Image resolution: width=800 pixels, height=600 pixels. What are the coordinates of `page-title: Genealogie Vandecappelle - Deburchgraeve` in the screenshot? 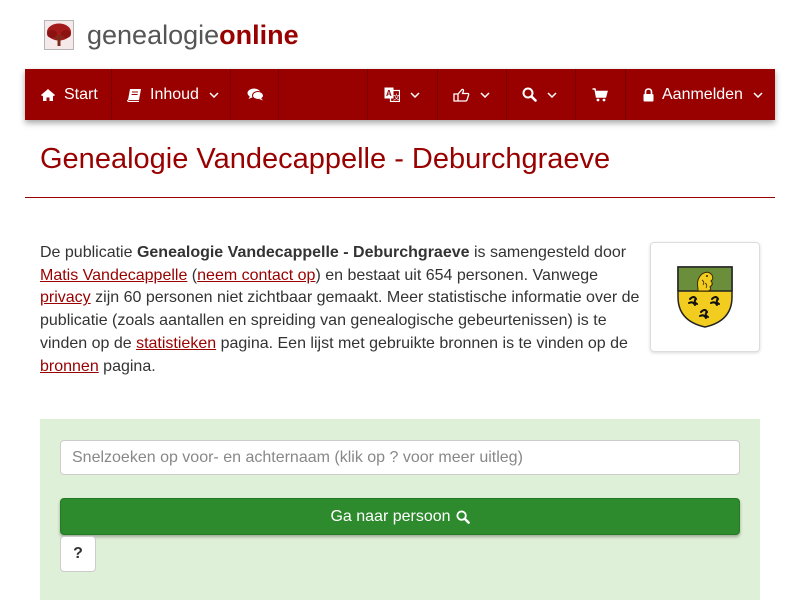 It's located at (325, 159).